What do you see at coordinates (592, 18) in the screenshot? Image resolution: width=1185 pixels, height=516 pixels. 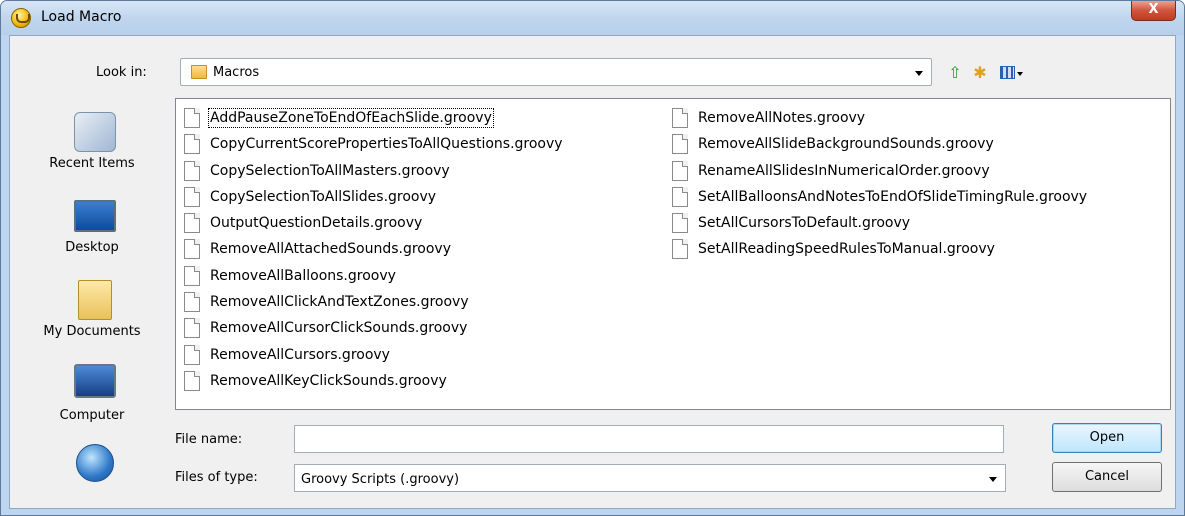 I see `title-bar: Load Macro X` at bounding box center [592, 18].